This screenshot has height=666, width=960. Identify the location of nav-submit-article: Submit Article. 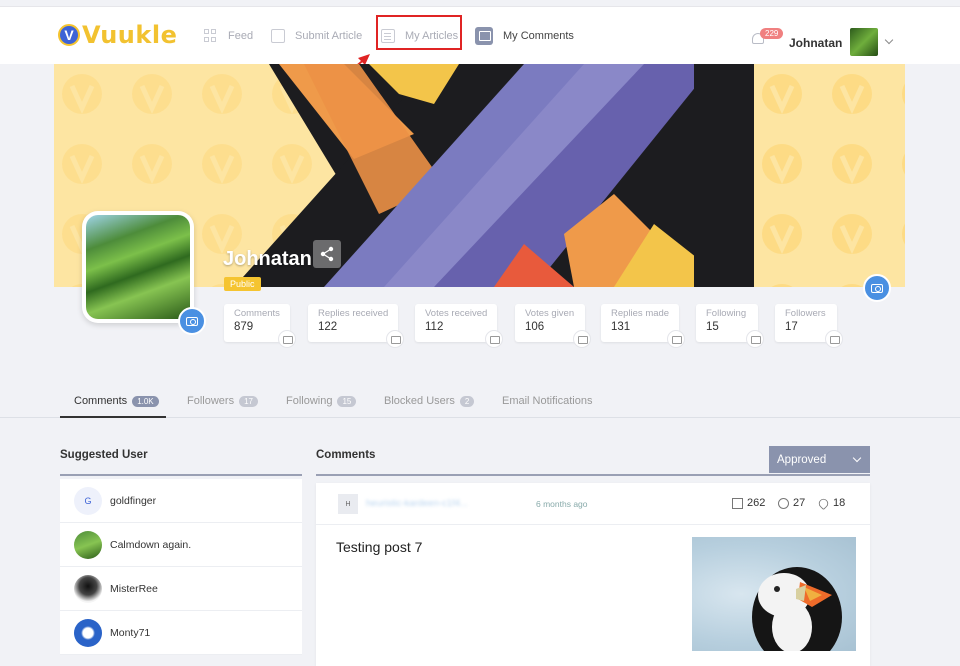
(316, 36).